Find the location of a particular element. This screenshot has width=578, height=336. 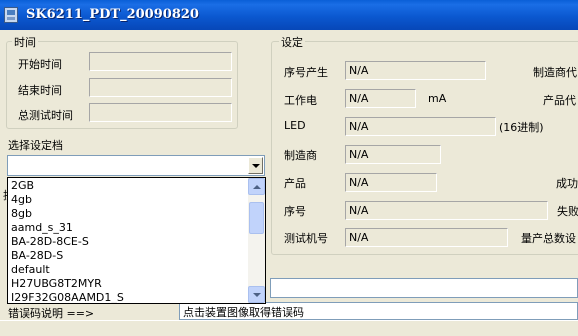

success-label: 成功 is located at coordinates (567, 183).